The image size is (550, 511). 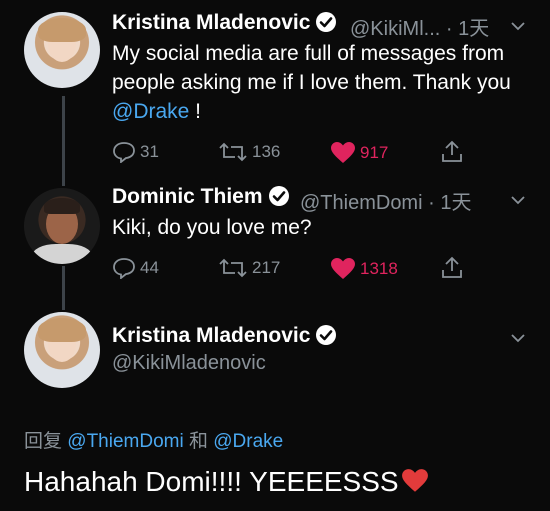 What do you see at coordinates (379, 268) in the screenshot?
I see `tweet-2-like-count: 1318` at bounding box center [379, 268].